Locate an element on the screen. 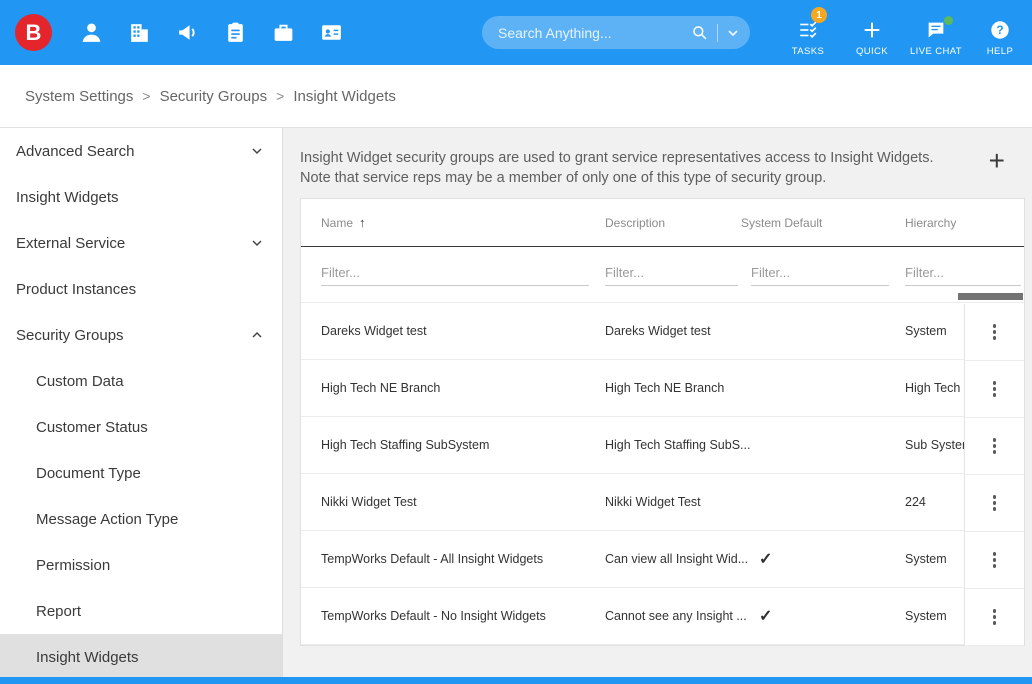 The image size is (1032, 684). table-row: Nikki Widget Test Nikki Widget Test 224 is located at coordinates (662, 502).